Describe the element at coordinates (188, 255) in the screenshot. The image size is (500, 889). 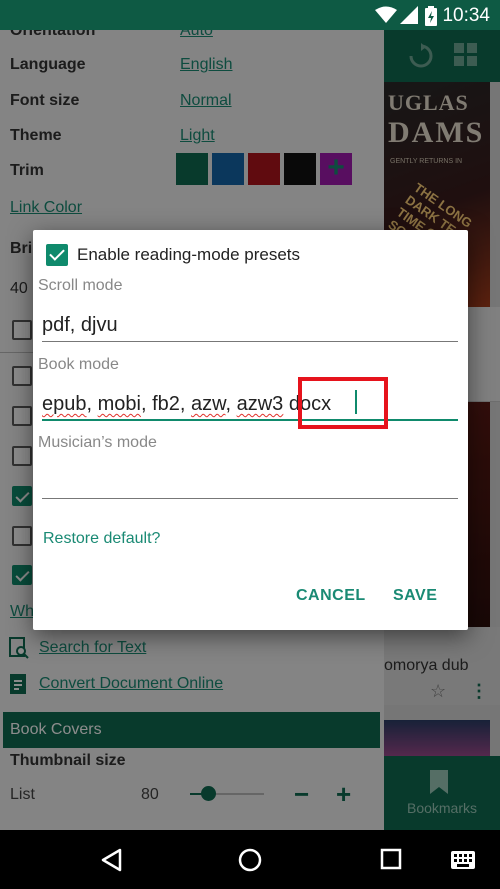
I see `enable-presets-label: Enable reading-mode presets` at that location.